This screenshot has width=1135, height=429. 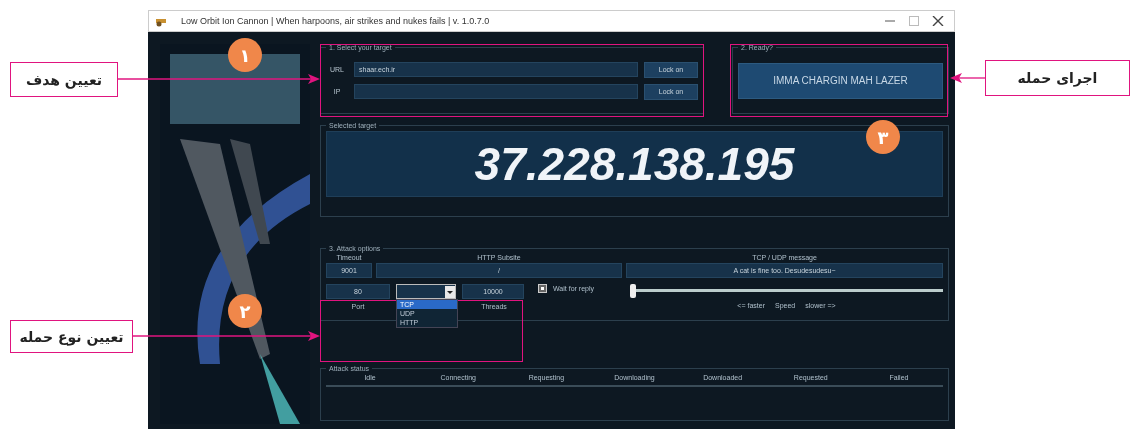 I want to click on method-dropdown, so click(x=426, y=291).